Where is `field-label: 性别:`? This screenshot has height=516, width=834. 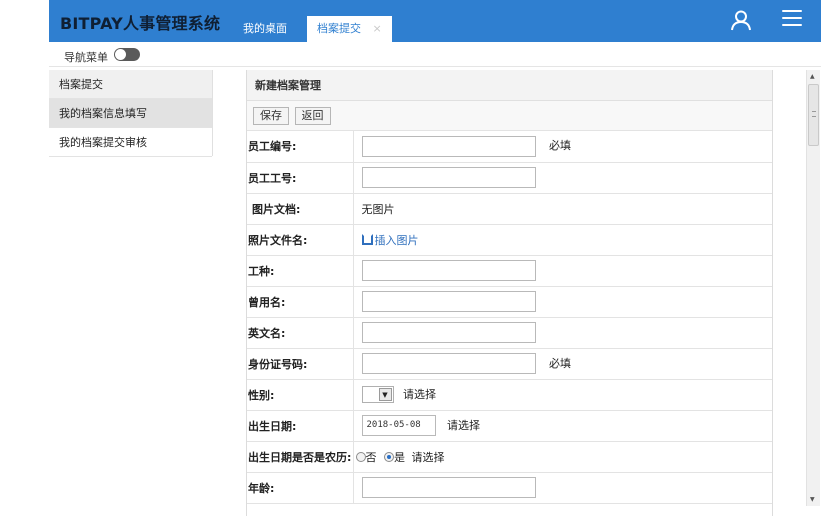 field-label: 性别: is located at coordinates (300, 395).